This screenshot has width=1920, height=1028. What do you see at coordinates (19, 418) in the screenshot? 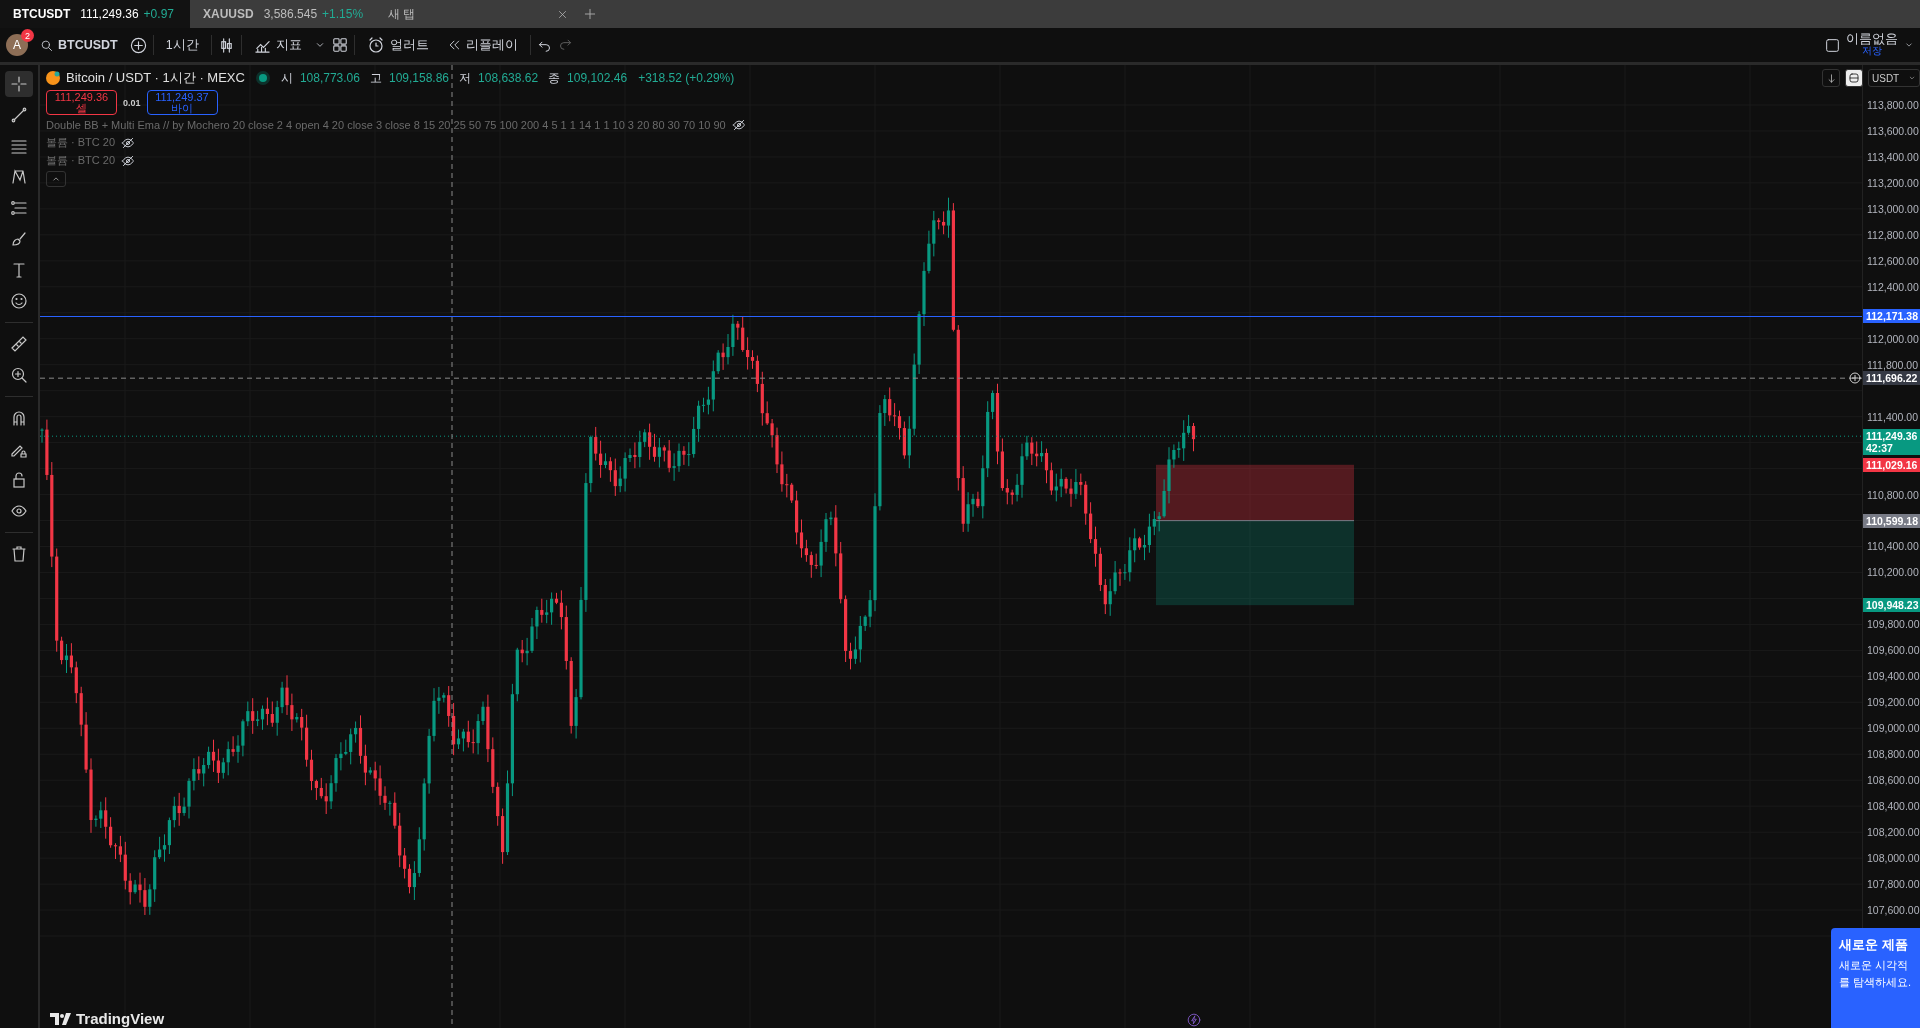
I see `magnet-icon` at bounding box center [19, 418].